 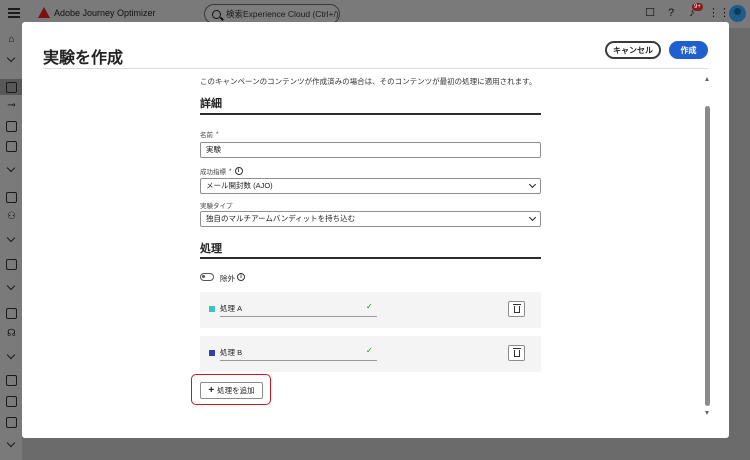 What do you see at coordinates (11, 244) in the screenshot?
I see `left-nav: ⌂ ⊸ ⚇ ☊` at bounding box center [11, 244].